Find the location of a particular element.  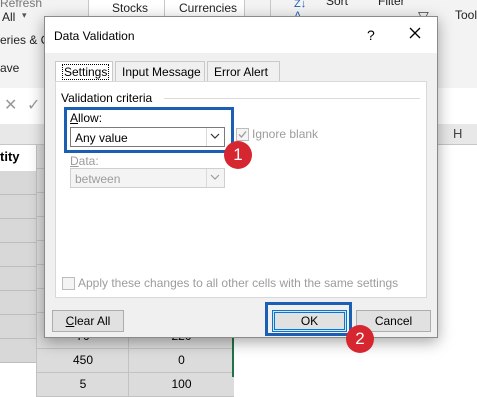

data-dropdown: between is located at coordinates (147, 178).